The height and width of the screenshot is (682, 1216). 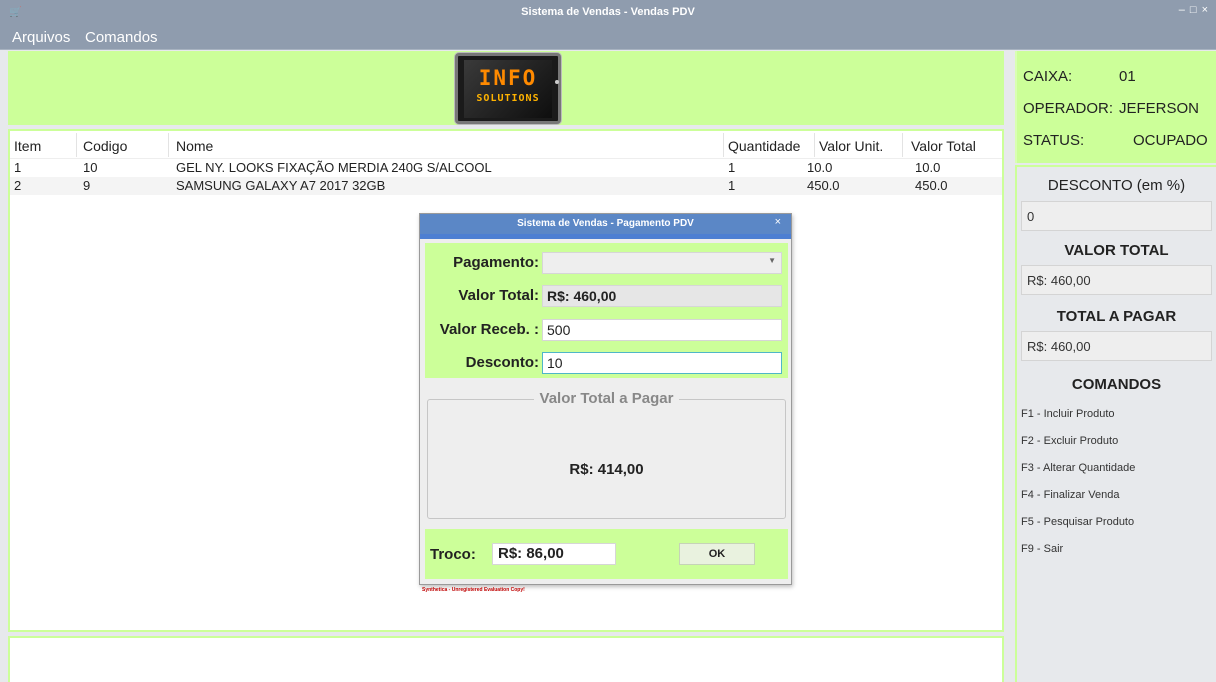 I want to click on window-controls: – □ ×, so click(x=1193, y=10).